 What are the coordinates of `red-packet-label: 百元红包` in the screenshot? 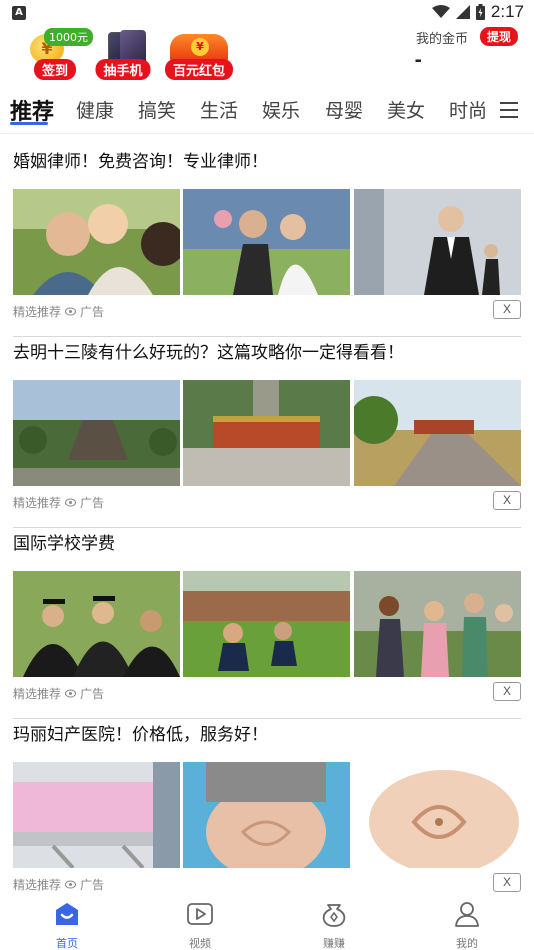 It's located at (199, 69).